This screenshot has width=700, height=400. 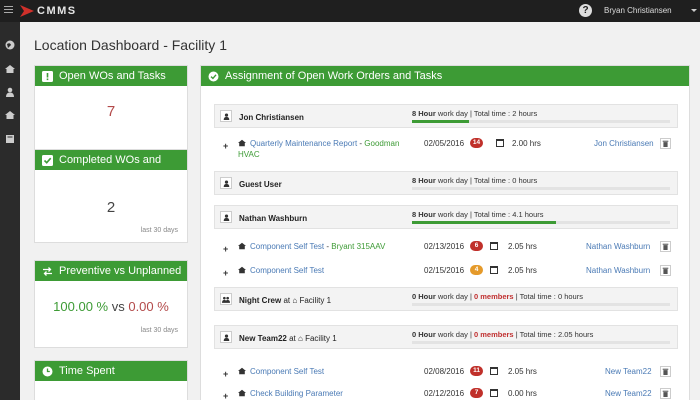 What do you see at coordinates (111, 196) in the screenshot?
I see `completed-wos-widget: Completed WOs and 2 last 30 days` at bounding box center [111, 196].